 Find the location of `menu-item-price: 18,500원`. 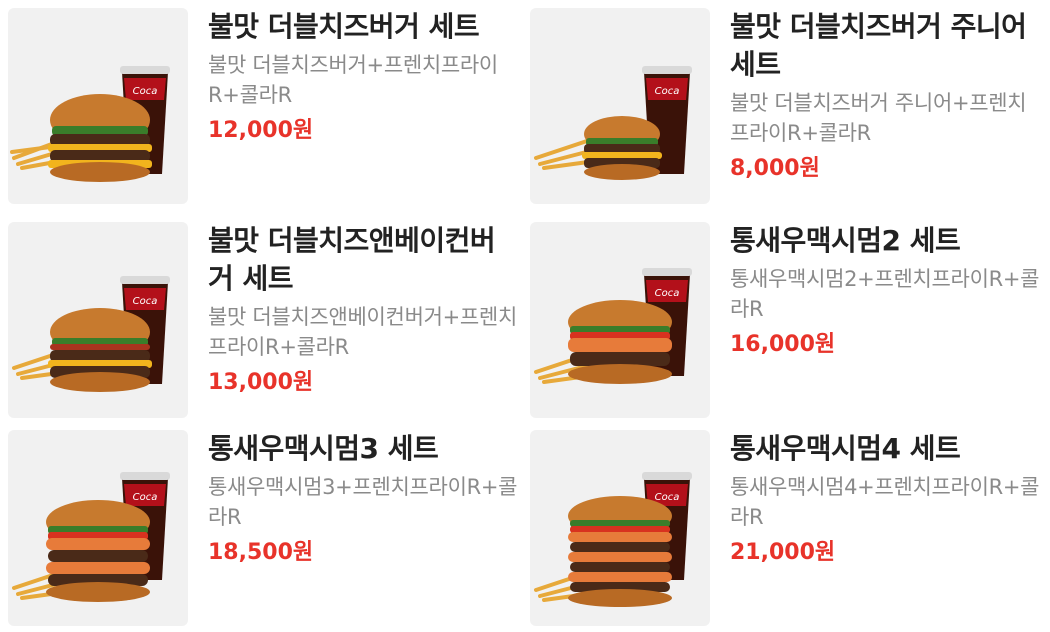

menu-item-price: 18,500원 is located at coordinates (261, 552).